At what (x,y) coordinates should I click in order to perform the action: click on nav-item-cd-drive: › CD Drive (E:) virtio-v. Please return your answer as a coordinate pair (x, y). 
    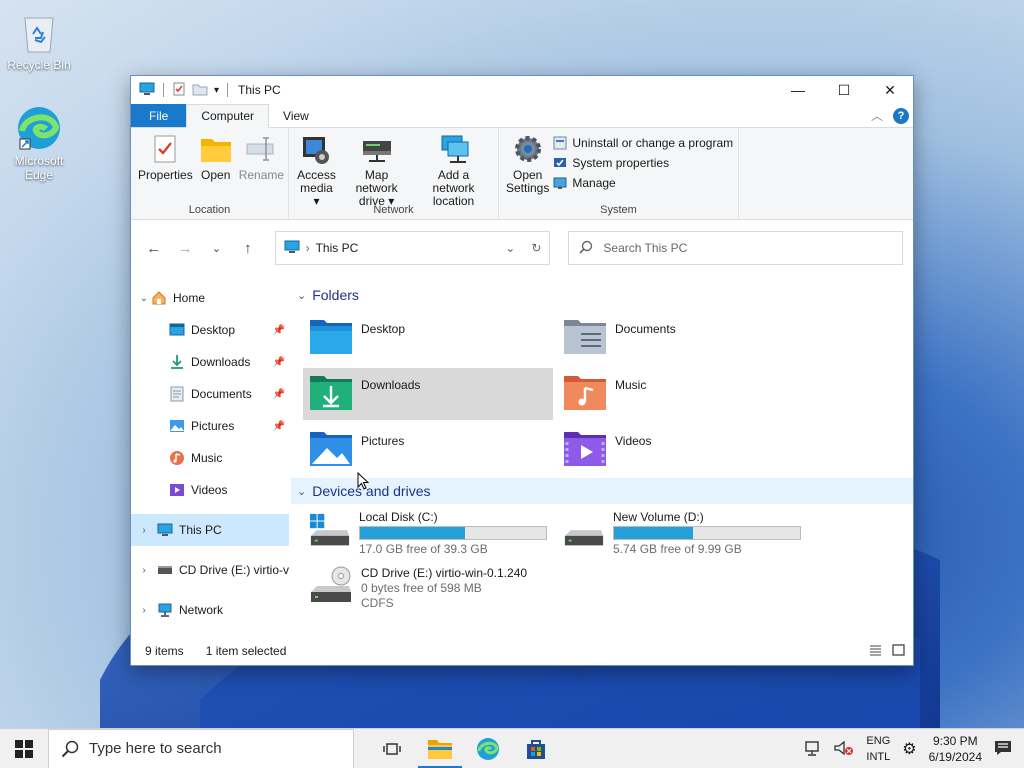
    Looking at the image, I should click on (210, 570).